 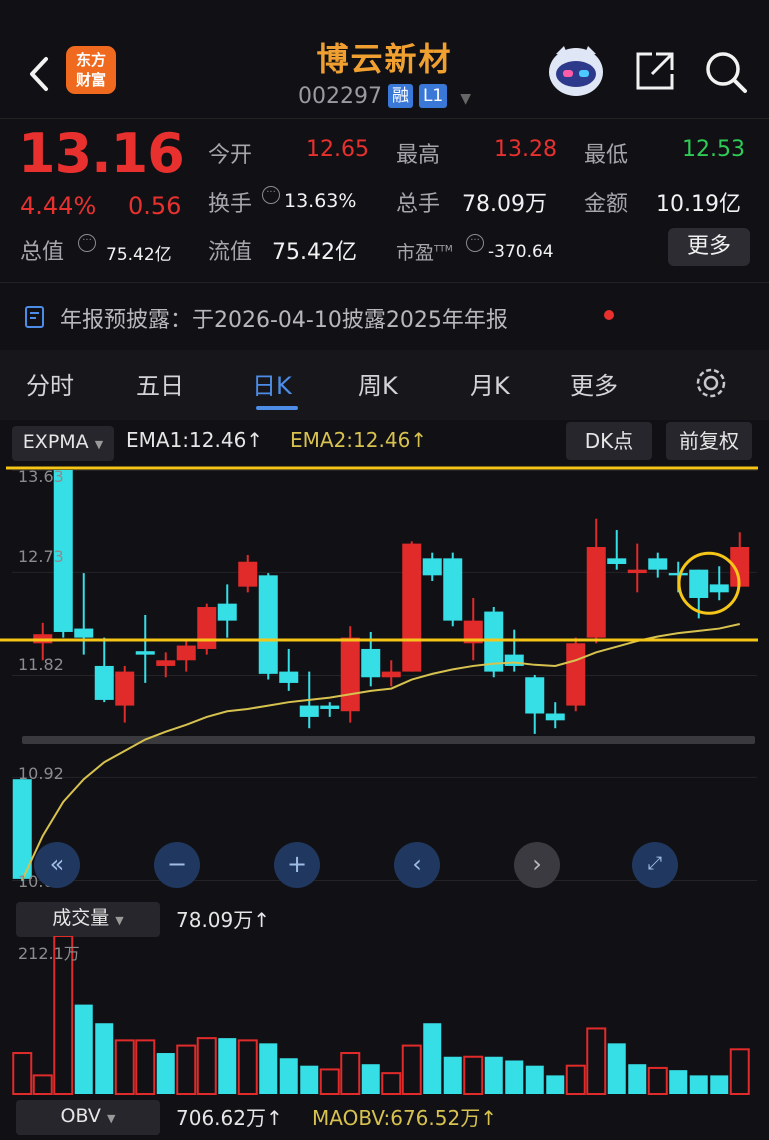 I want to click on y-tick-2: 12.73, so click(x=41, y=556).